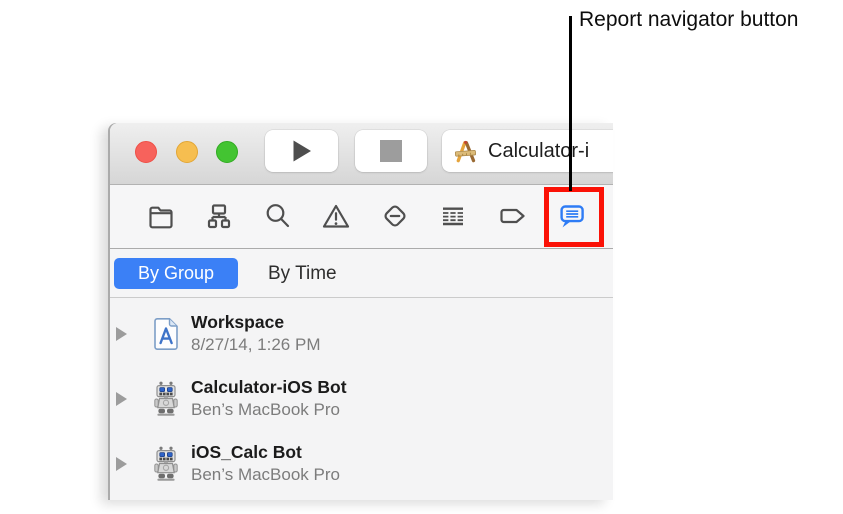  I want to click on stop-icon, so click(391, 151).